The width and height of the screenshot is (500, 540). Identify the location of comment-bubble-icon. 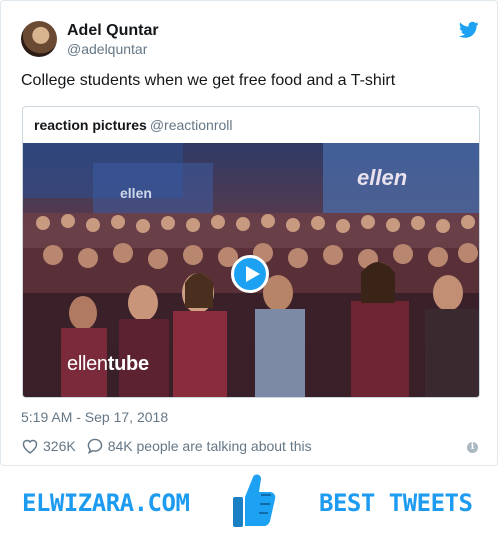
(94, 446).